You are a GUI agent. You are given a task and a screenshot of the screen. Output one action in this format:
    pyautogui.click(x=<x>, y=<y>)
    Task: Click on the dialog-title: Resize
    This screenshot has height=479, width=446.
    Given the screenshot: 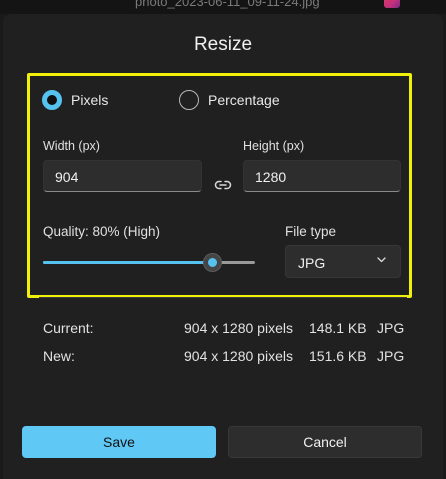 What is the action you would take?
    pyautogui.click(x=223, y=44)
    